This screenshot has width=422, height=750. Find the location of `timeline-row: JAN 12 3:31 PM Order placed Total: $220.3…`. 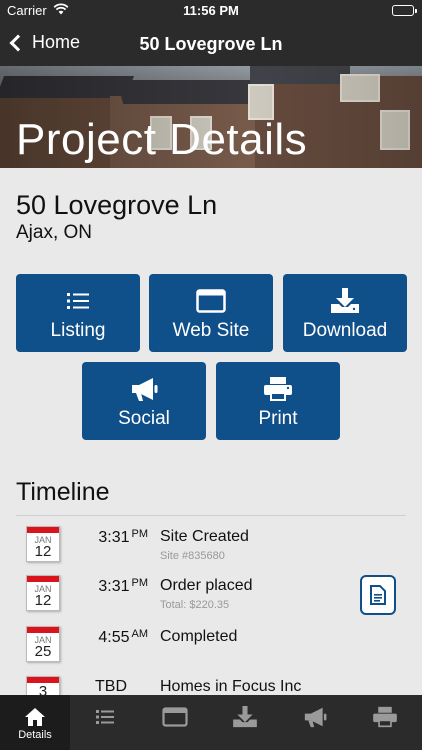

timeline-row: JAN 12 3:31 PM Order placed Total: $220.3… is located at coordinates (211, 600).